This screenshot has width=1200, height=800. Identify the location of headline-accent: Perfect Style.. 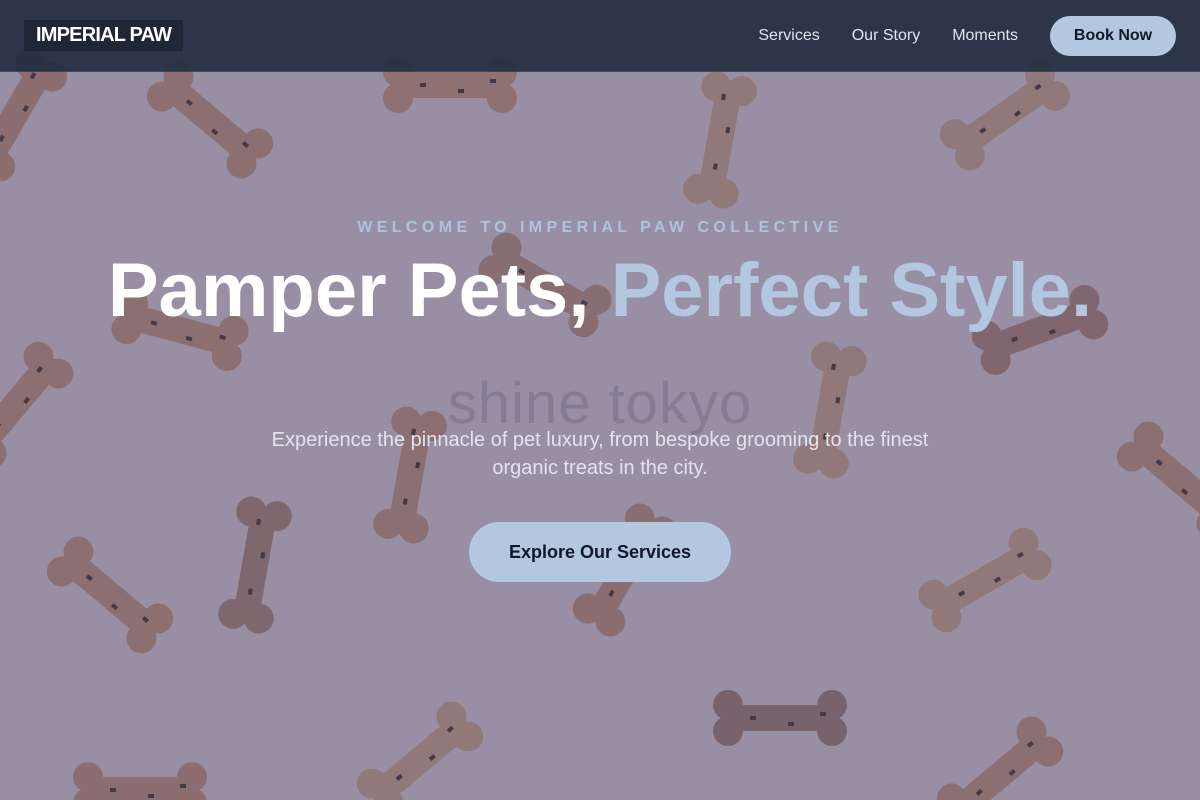
(851, 290).